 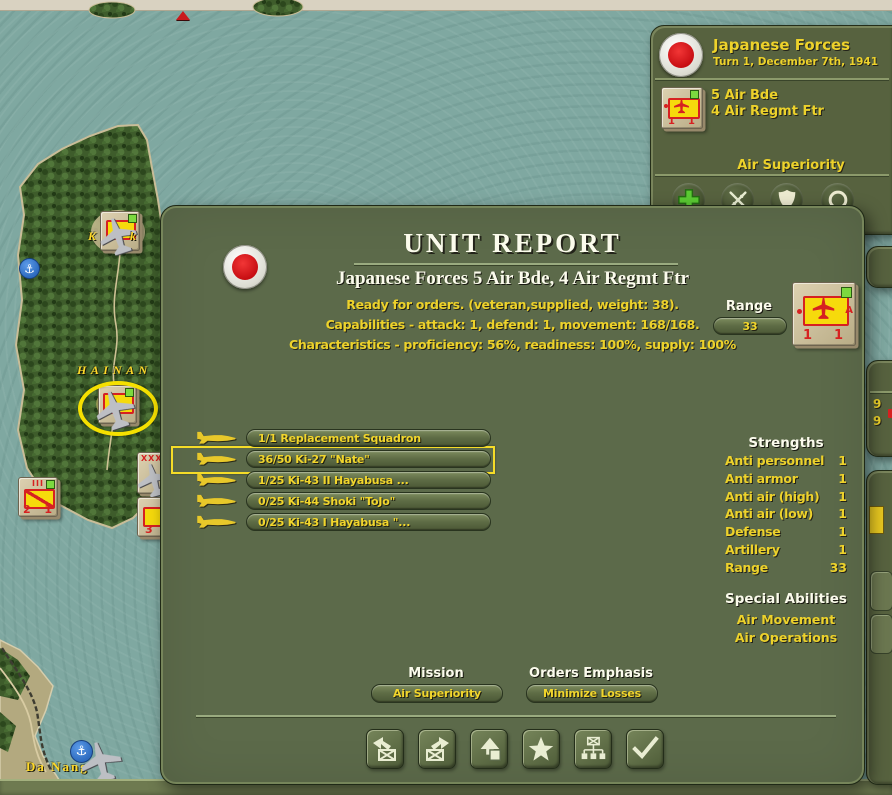 What do you see at coordinates (745, 95) in the screenshot?
I see `selected-unit-line1: 5 Air Bde` at bounding box center [745, 95].